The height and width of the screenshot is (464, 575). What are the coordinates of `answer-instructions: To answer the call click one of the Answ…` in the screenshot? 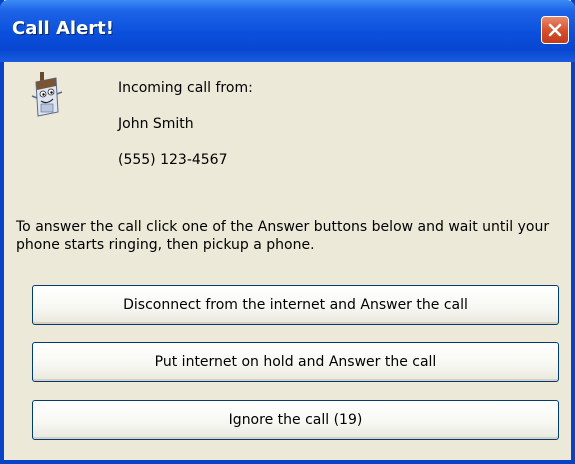 It's located at (283, 236).